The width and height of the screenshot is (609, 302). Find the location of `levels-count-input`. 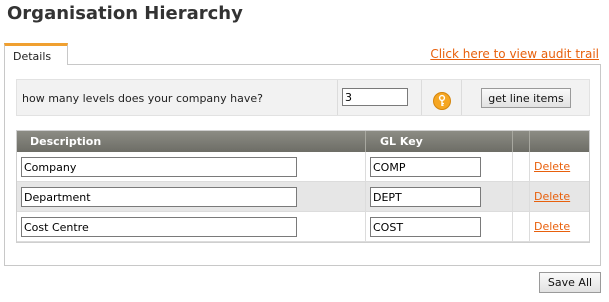

levels-count-input is located at coordinates (375, 97).